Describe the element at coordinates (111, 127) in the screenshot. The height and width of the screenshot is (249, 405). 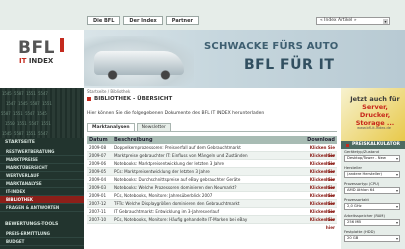
I see `tab-marktanalysen: Marktanalysen` at that location.